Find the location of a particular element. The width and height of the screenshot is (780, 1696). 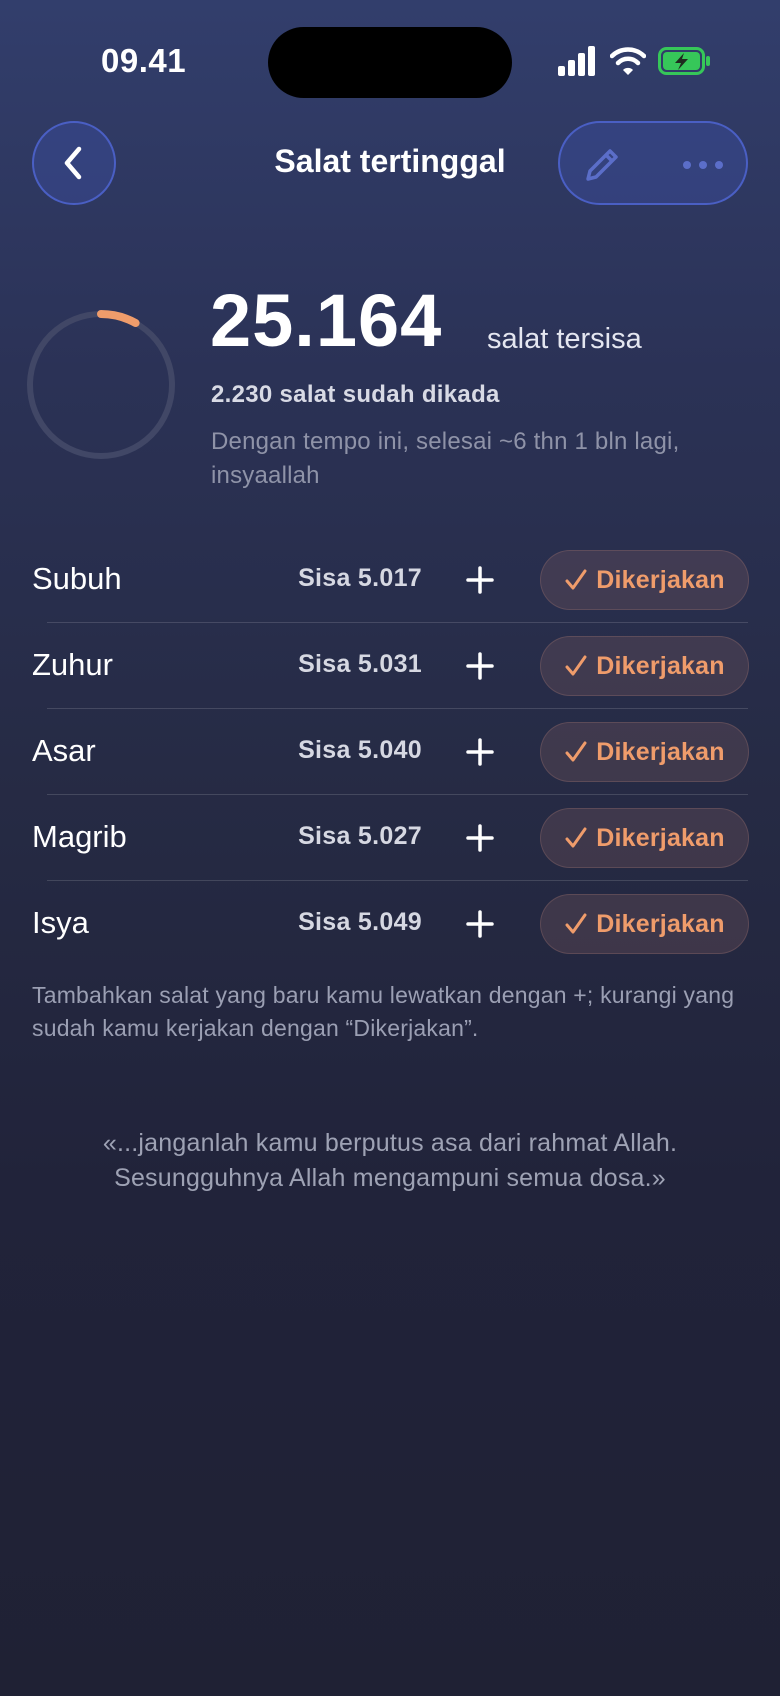

prayer-row-magrib: Magrib Sisa 5.027 Dikerjakan is located at coordinates (390, 838).